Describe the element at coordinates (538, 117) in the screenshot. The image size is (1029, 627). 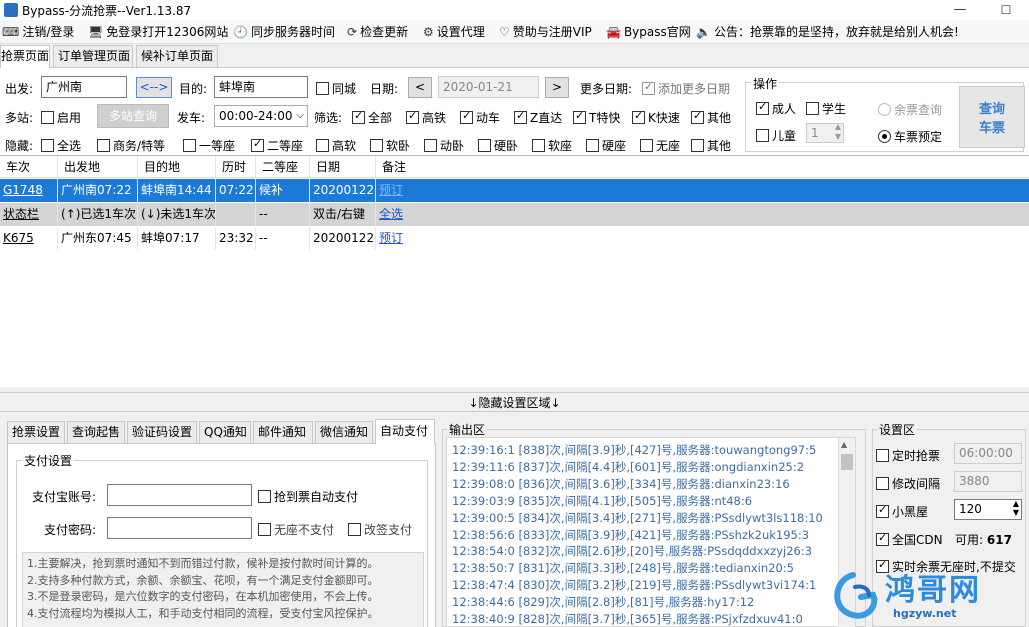
I see `filter-z: Z直达` at that location.